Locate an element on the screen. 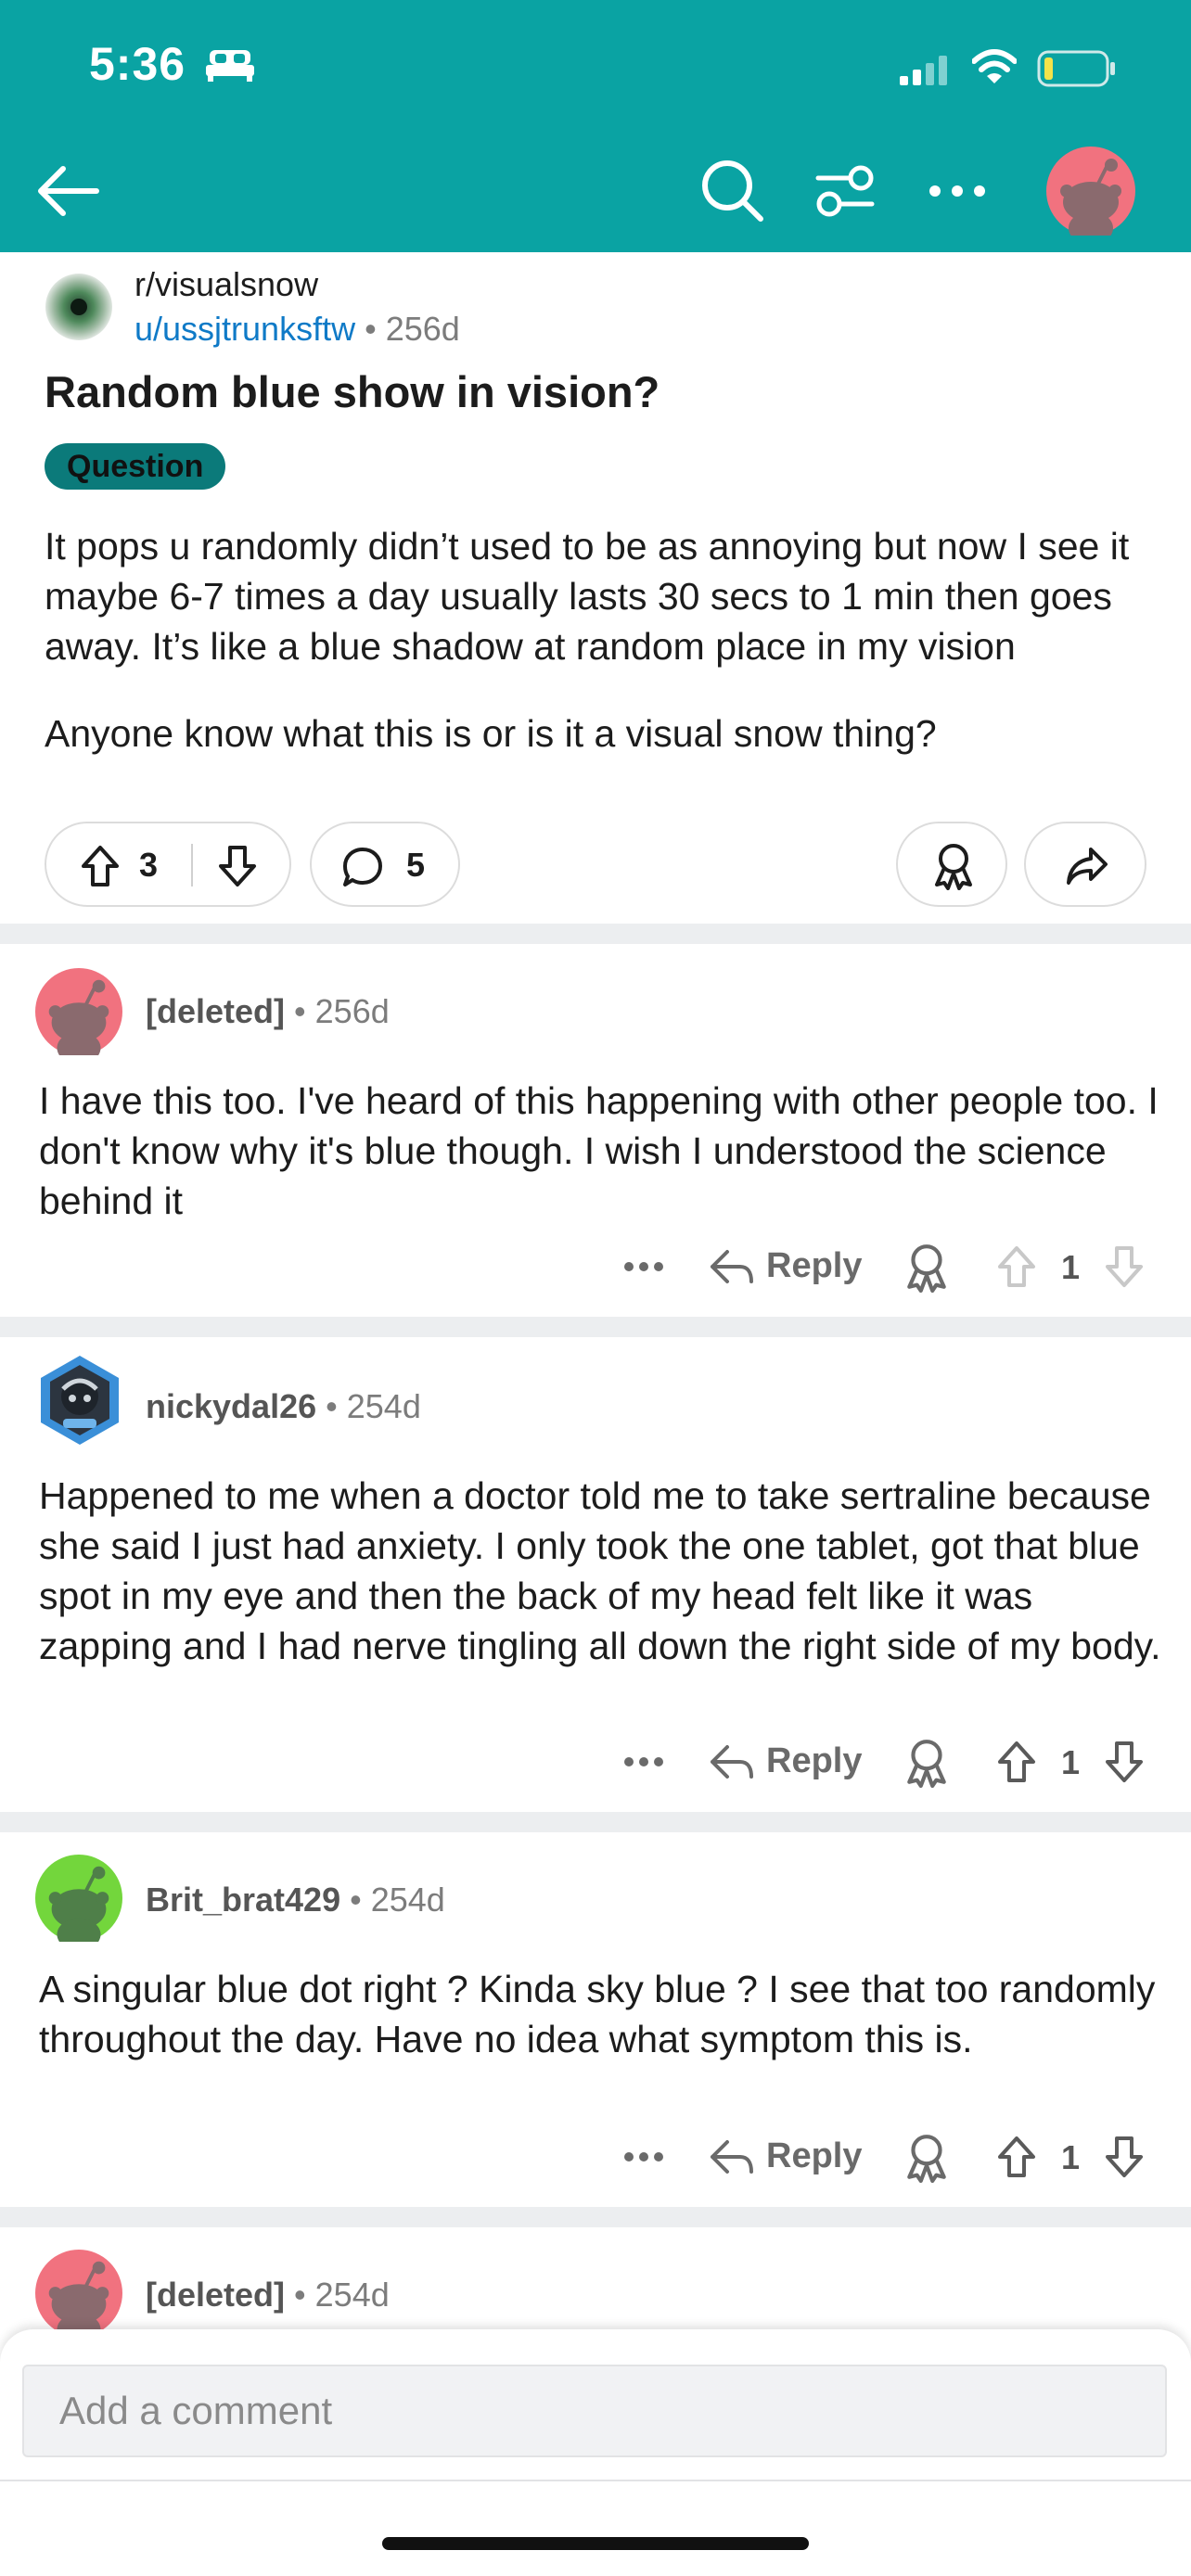 The height and width of the screenshot is (2576, 1191). share-icon is located at coordinates (1087, 866).